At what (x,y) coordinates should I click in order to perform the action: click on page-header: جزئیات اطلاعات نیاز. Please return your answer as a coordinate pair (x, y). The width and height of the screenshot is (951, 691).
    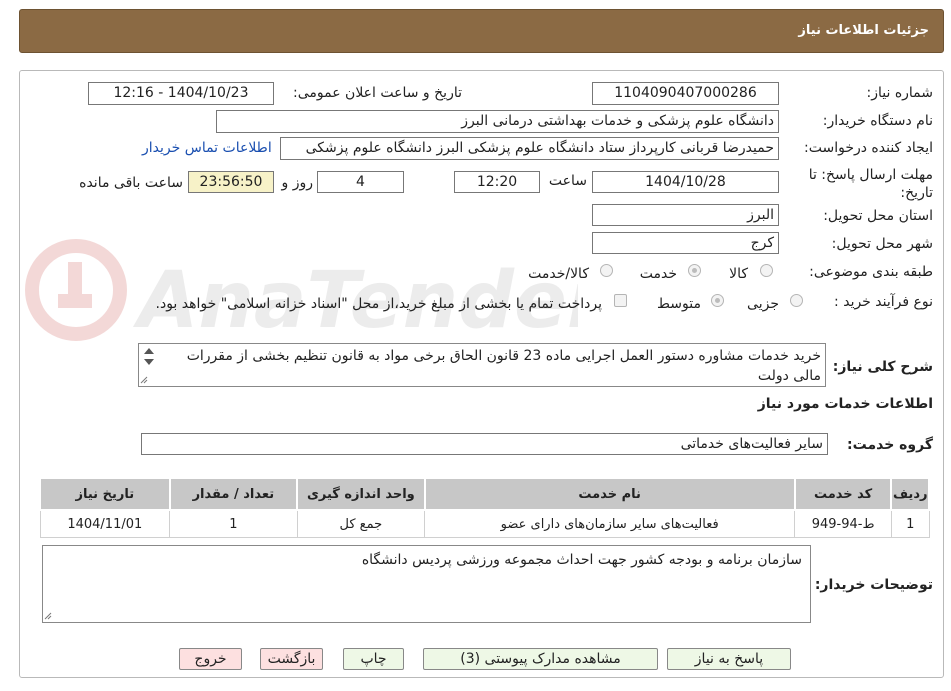
    Looking at the image, I should click on (481, 31).